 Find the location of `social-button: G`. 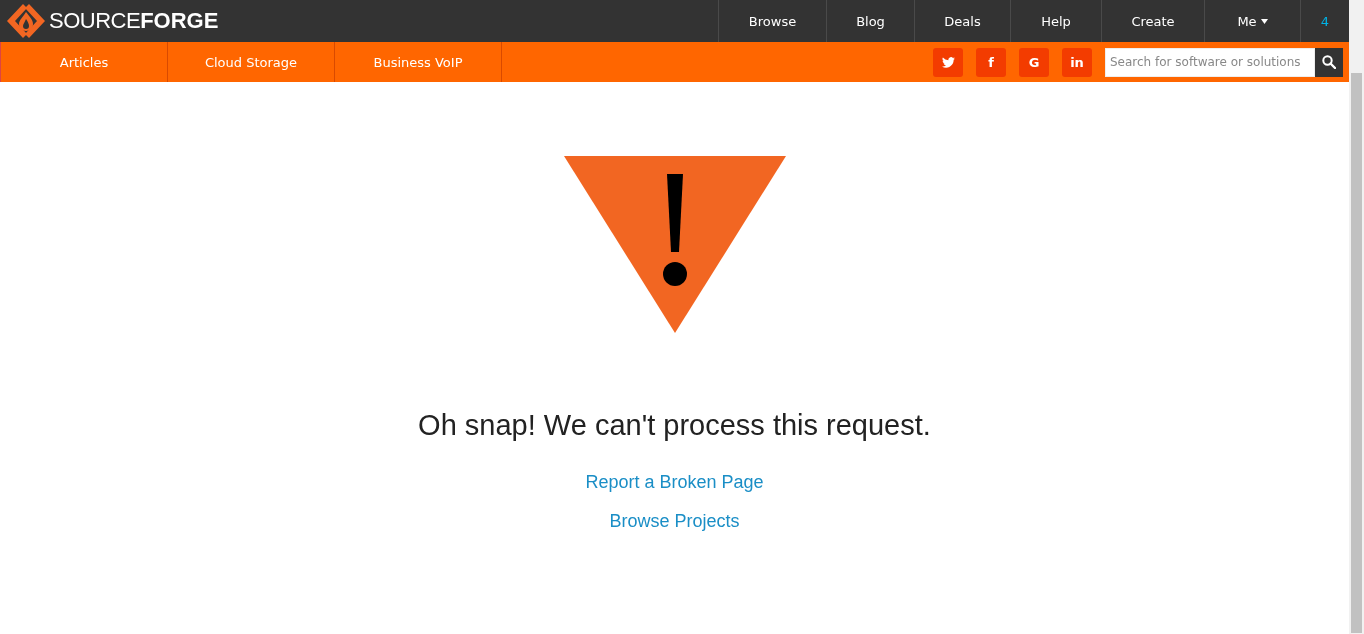

social-button: G is located at coordinates (1034, 62).